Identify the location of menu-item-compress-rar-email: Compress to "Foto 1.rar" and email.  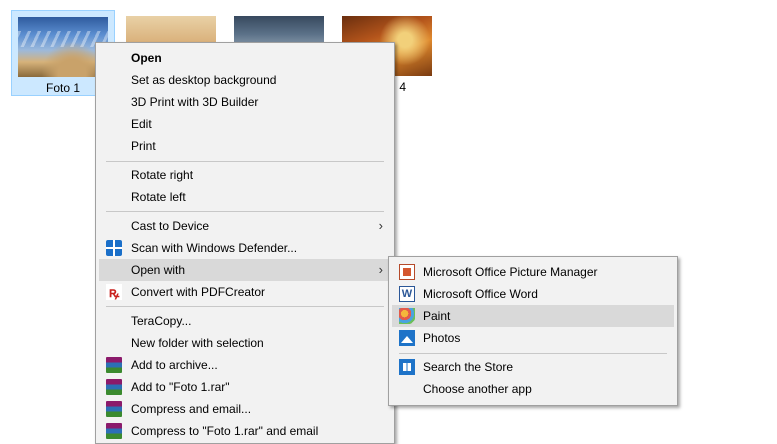
(245, 431).